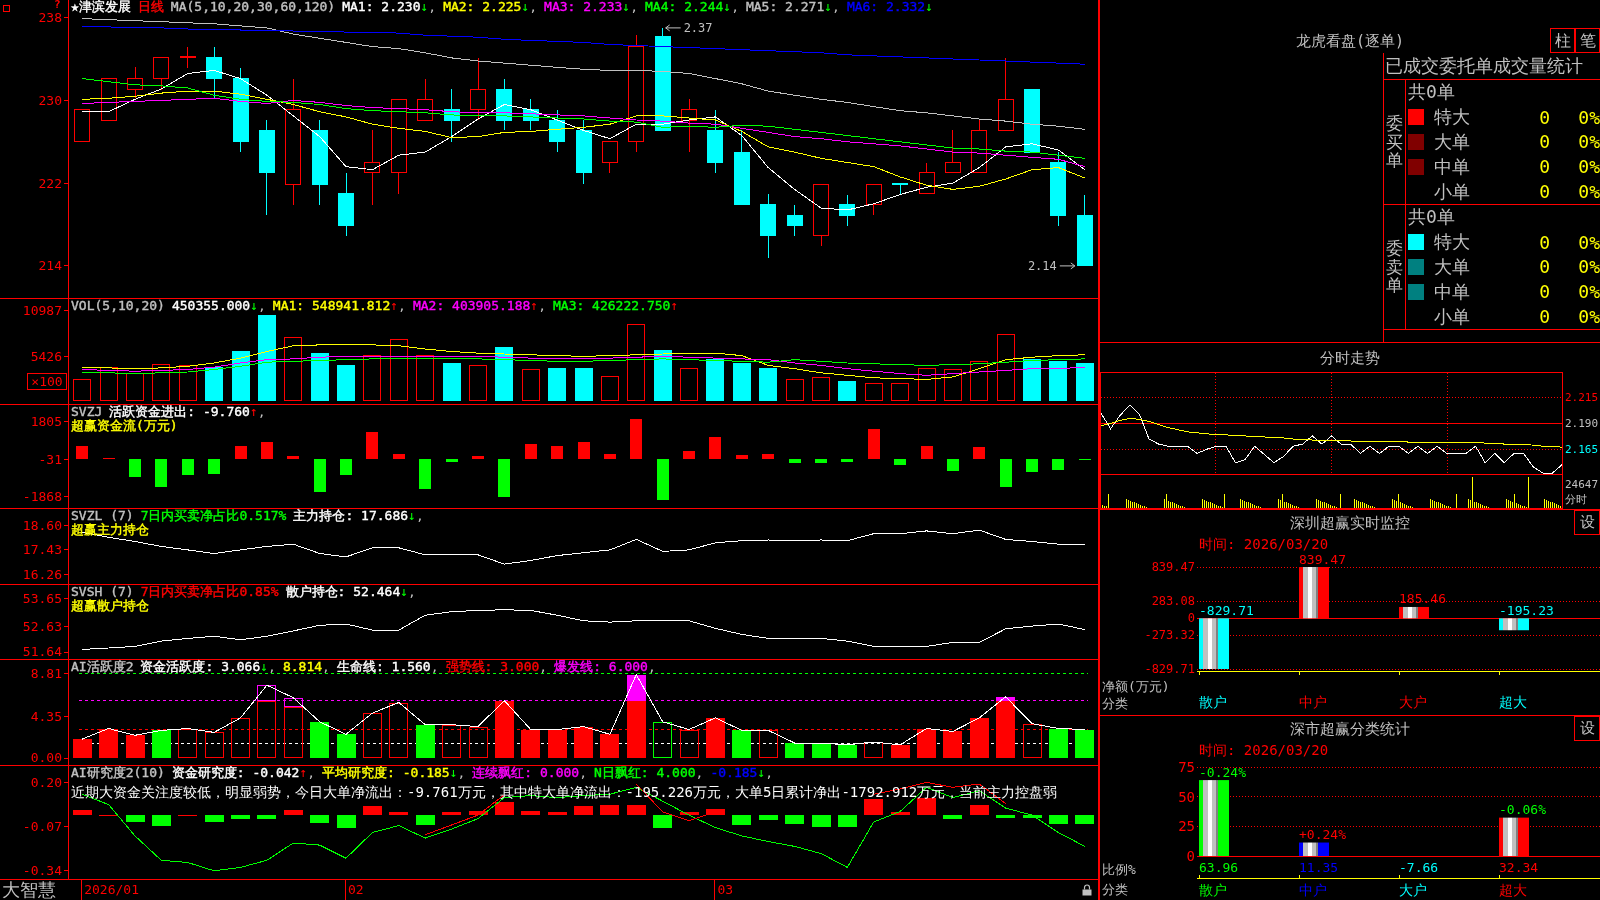 This screenshot has height=900, width=1600. Describe the element at coordinates (101, 7) in the screenshot. I see `indicator-label: ★津滨发展` at that location.